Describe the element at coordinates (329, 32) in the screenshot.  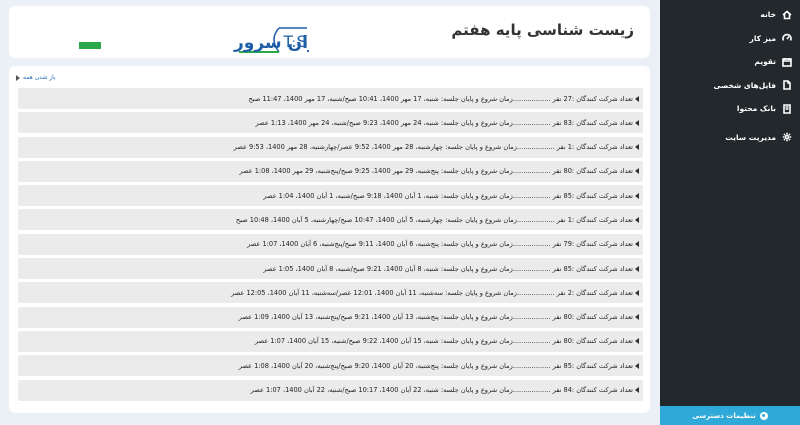
I see `page-header: زیست شناسی پایه هفتم T.S تهران‌ سرور` at that location.